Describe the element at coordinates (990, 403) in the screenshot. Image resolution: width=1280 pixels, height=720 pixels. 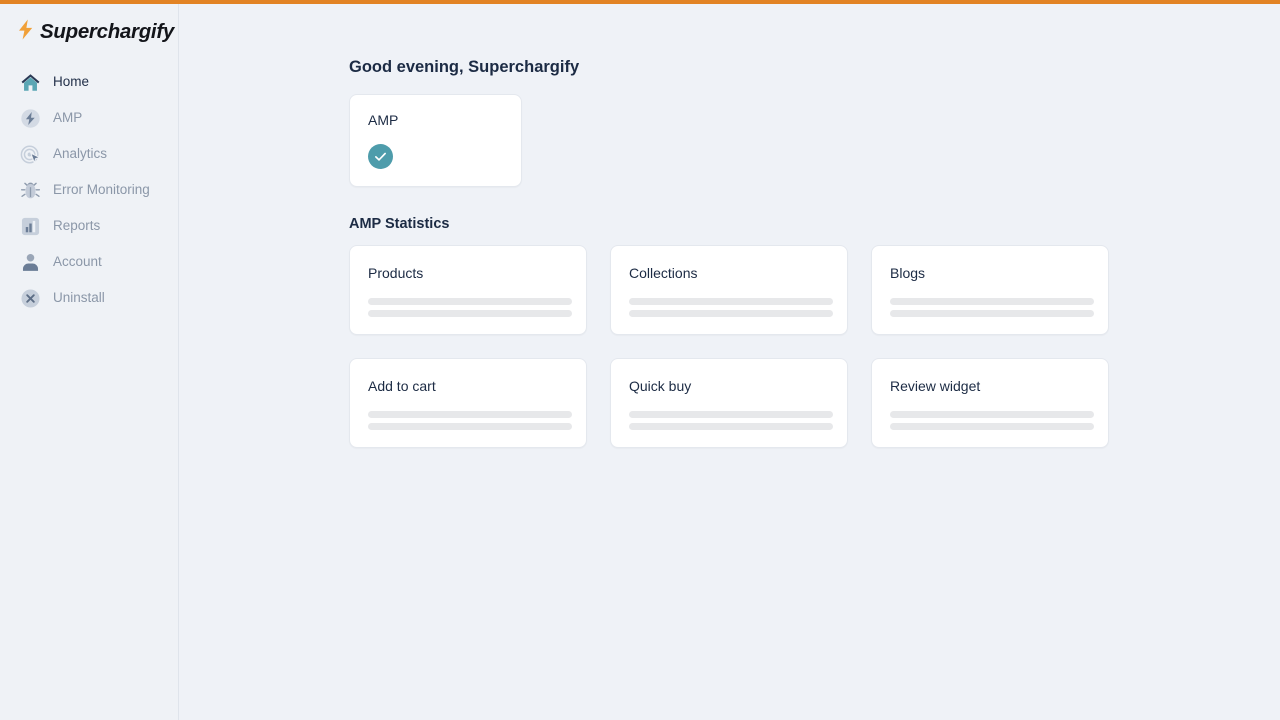
I see `stat-card: Review widget` at that location.